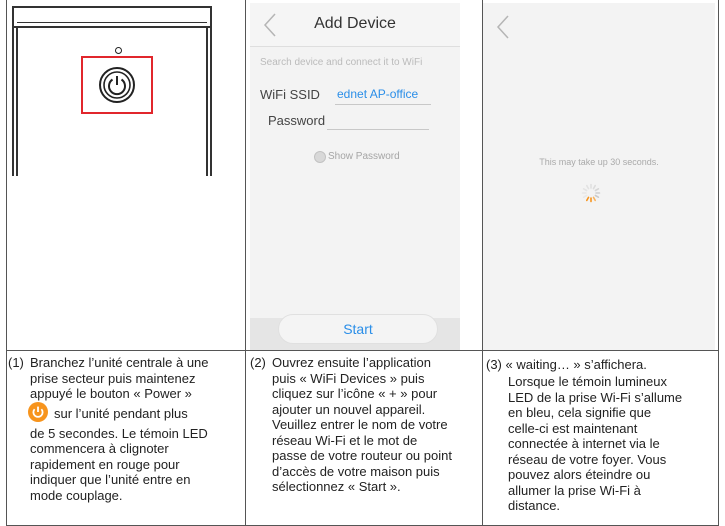 The width and height of the screenshot is (725, 526). Describe the element at coordinates (599, 162) in the screenshot. I see `wait-message: This may take up 30 seconds.` at that location.